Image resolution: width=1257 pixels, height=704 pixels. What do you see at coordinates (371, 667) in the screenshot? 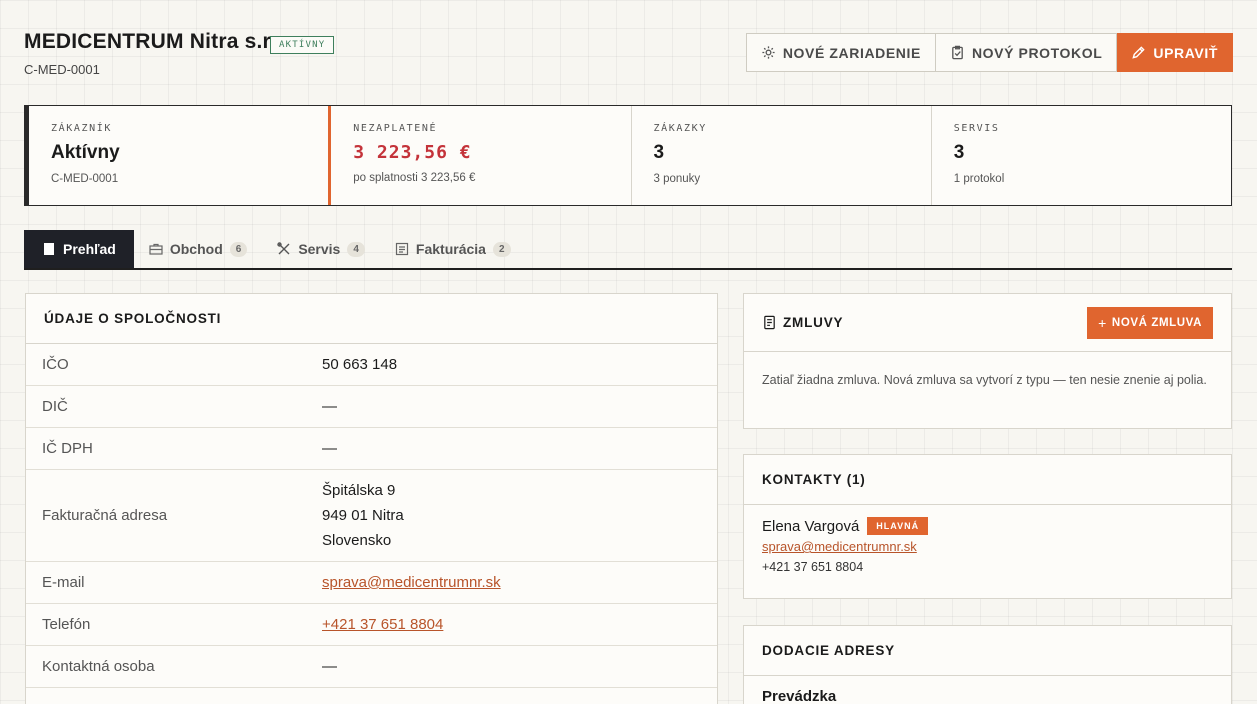
I see `table-row: Kontaktná osoba —` at bounding box center [371, 667].